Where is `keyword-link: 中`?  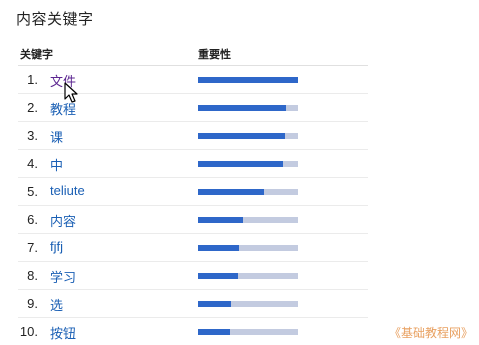
keyword-link: 中 is located at coordinates (56, 164).